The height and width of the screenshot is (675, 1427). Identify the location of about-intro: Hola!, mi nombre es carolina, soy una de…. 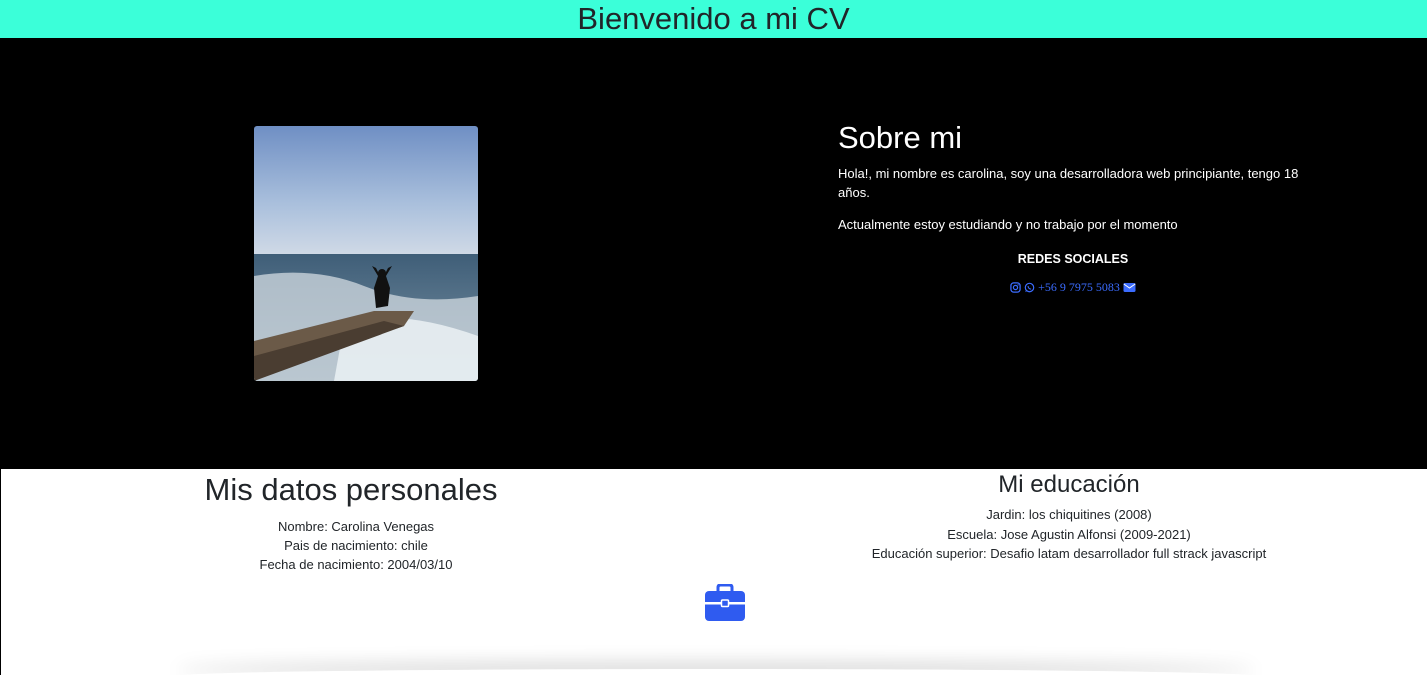
(1068, 183).